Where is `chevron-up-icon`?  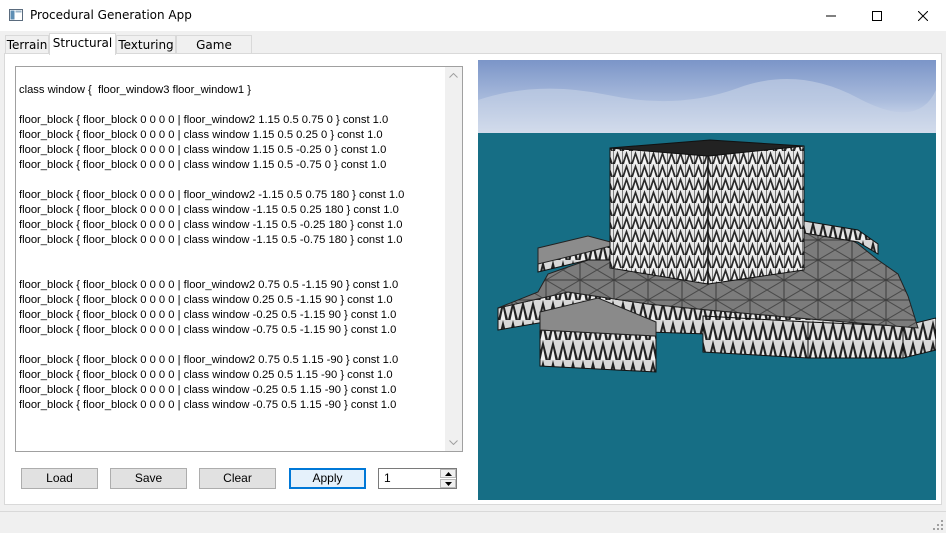
chevron-up-icon is located at coordinates (453, 75).